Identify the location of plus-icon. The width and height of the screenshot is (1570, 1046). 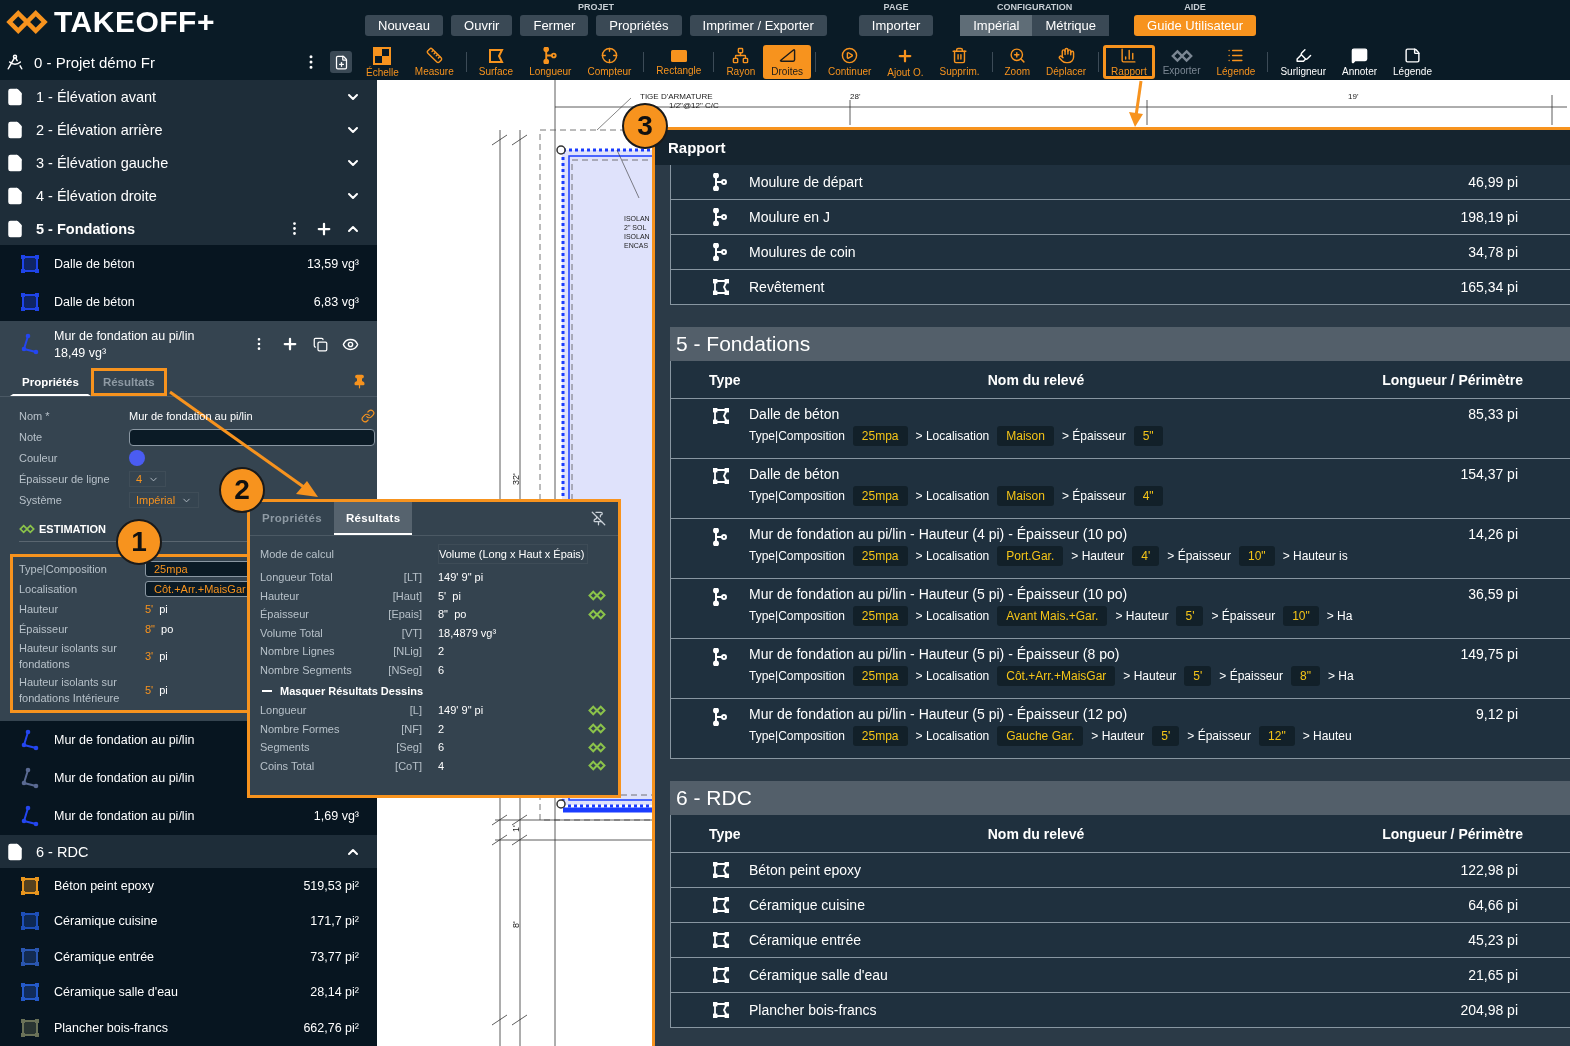
(290, 344).